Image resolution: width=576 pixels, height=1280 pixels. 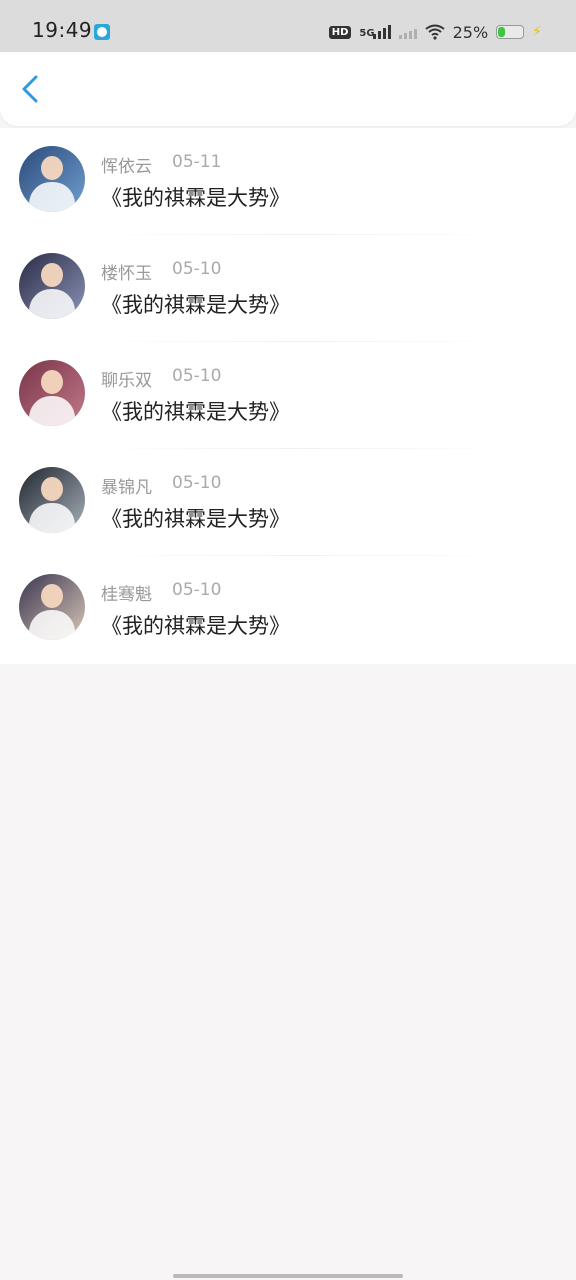 I want to click on chevron-left-icon, so click(x=30, y=89).